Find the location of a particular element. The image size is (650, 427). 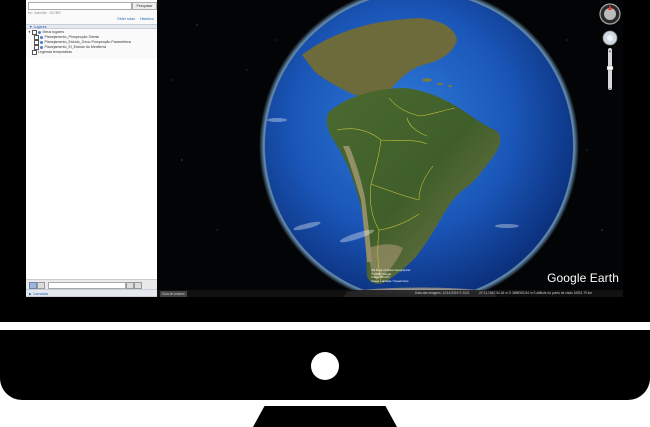

google-earth-logo: Google Earth is located at coordinates (583, 278).